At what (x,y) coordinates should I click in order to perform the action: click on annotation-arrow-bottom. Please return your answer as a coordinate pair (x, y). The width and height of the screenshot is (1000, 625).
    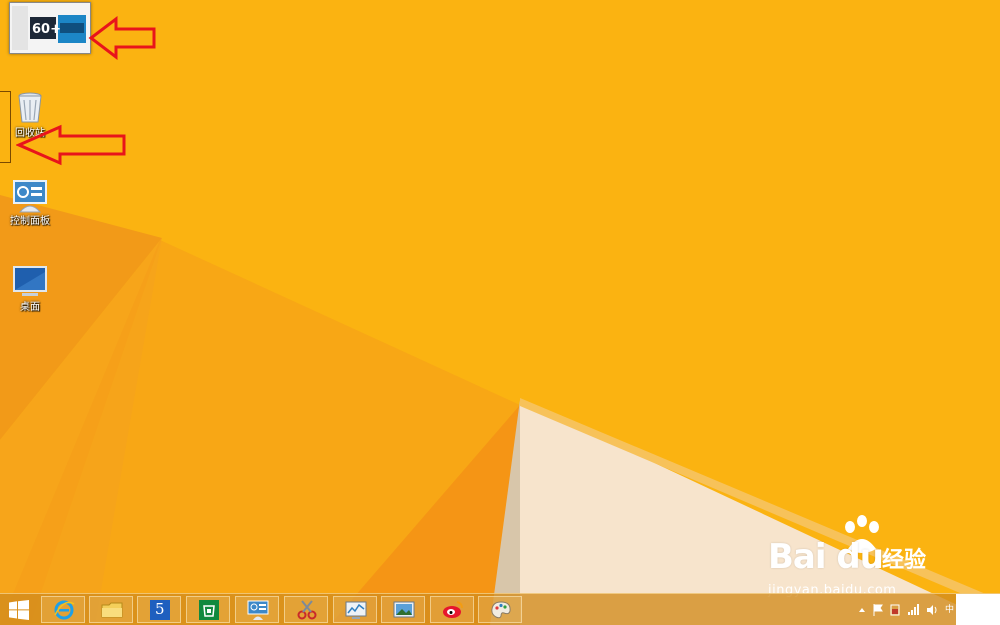
    Looking at the image, I should click on (71, 145).